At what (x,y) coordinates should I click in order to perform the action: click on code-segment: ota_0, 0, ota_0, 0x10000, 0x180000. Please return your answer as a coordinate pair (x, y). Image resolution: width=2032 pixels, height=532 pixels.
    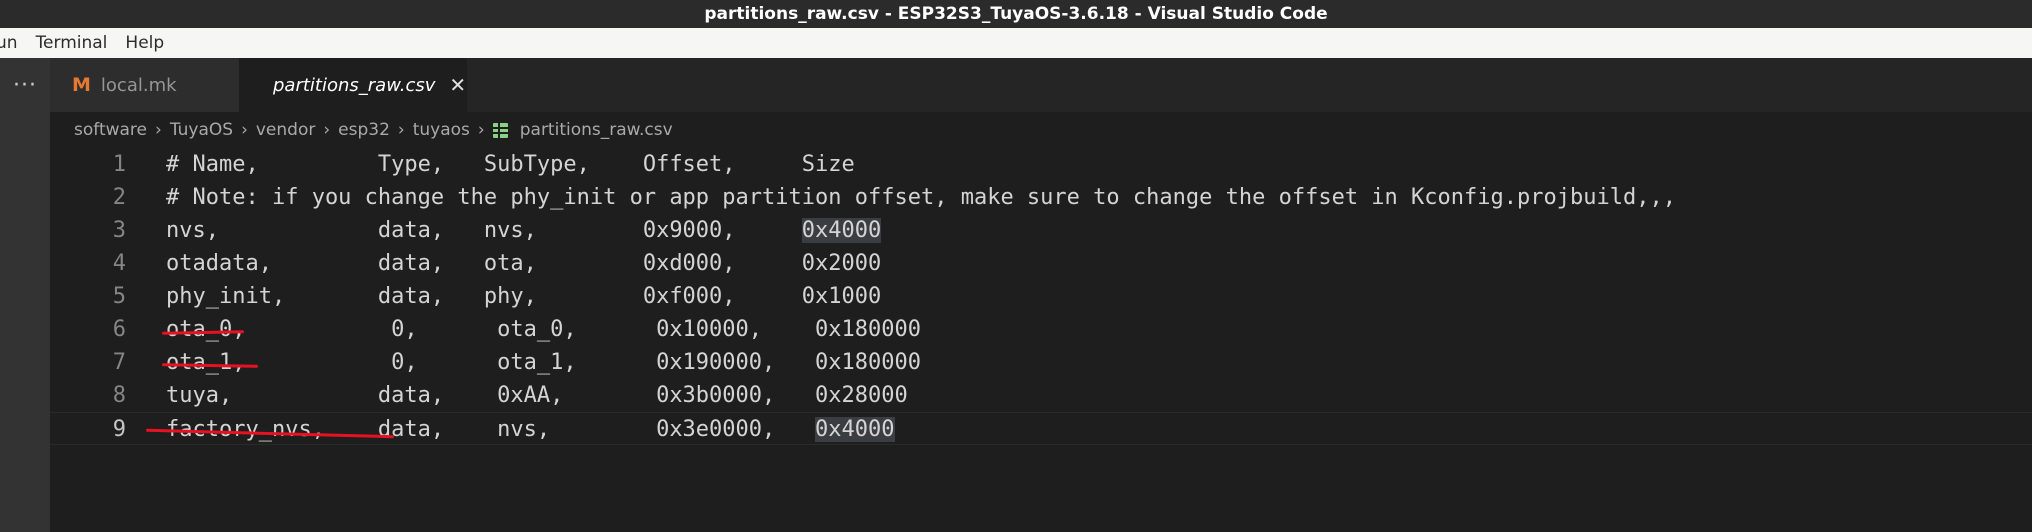
    Looking at the image, I should click on (543, 329).